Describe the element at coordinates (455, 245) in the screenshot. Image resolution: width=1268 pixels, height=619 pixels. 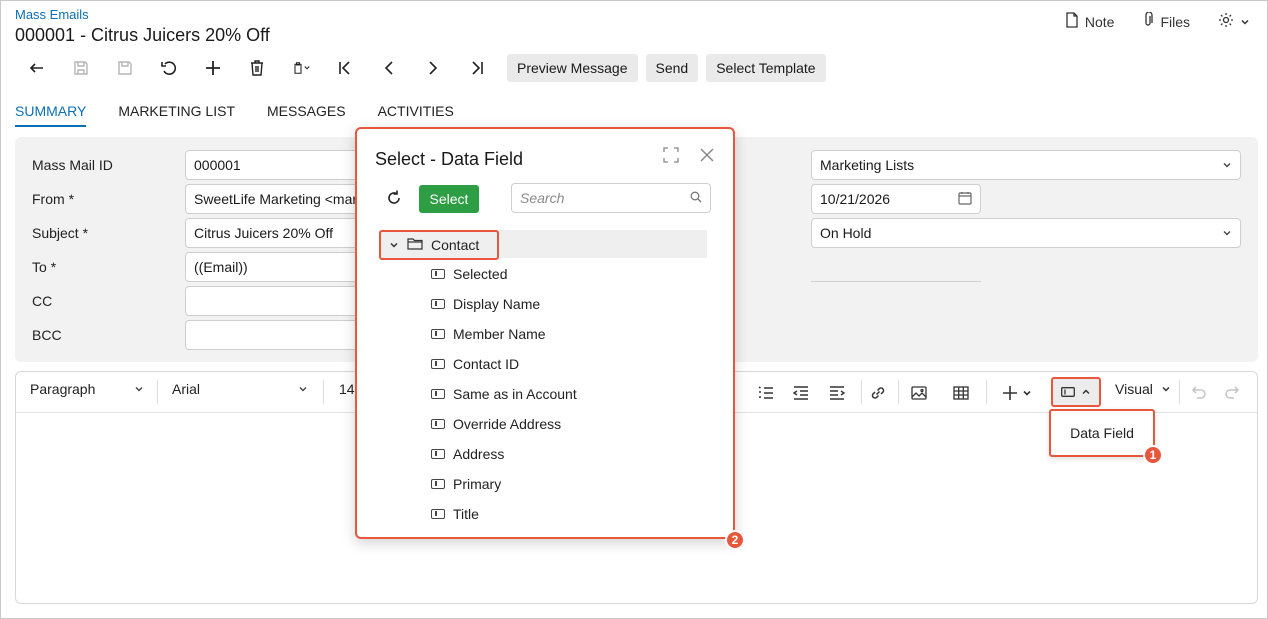
I see `tree-node-label: Contact` at that location.